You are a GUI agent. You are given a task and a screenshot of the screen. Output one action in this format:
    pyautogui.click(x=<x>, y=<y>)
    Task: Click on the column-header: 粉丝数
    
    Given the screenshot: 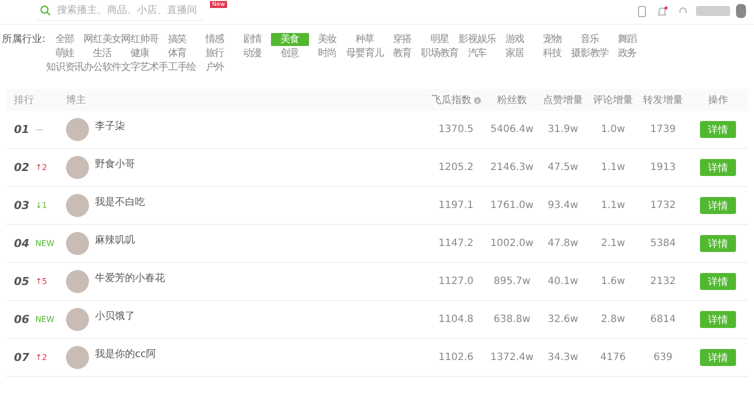 What is the action you would take?
    pyautogui.click(x=512, y=100)
    